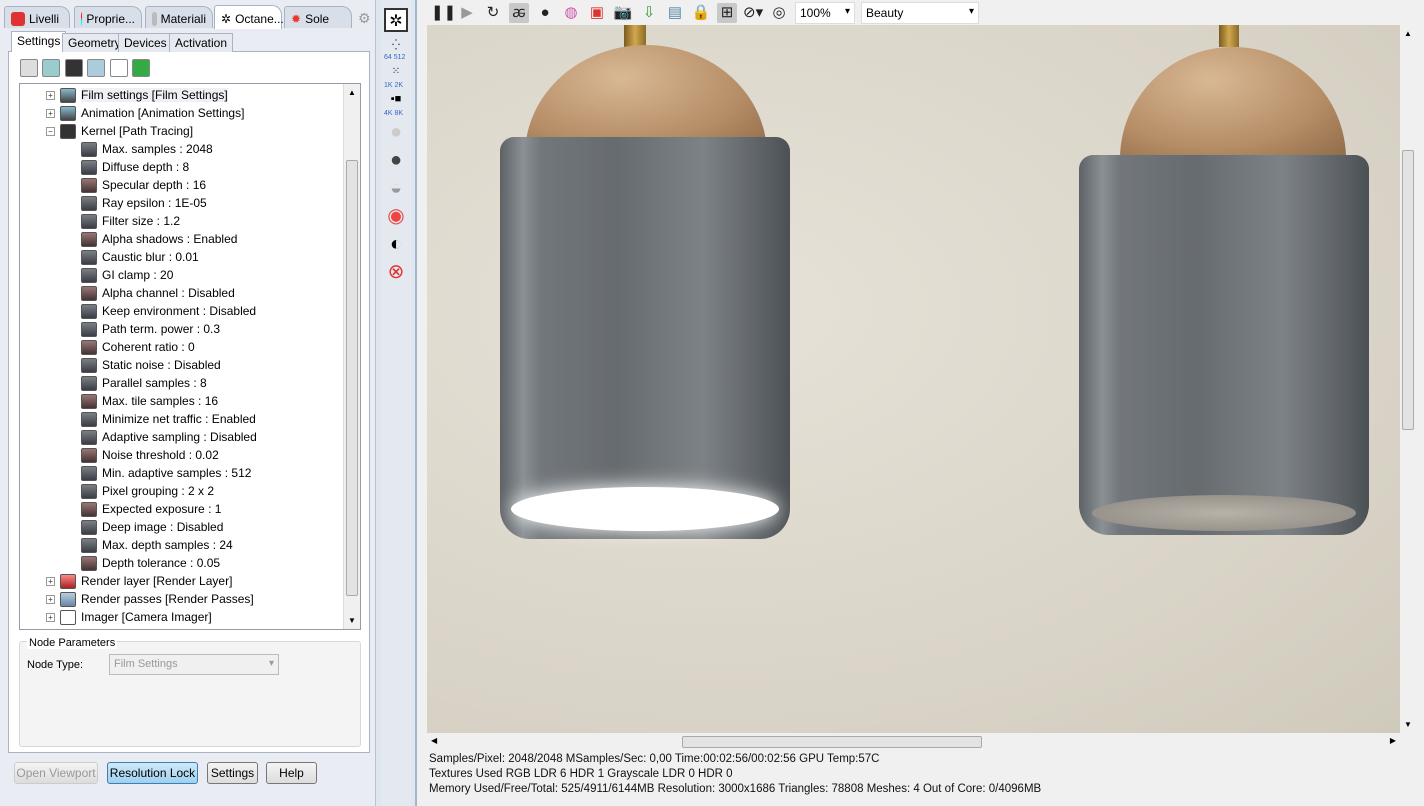 Image resolution: width=1424 pixels, height=806 pixels. Describe the element at coordinates (39, 41) in the screenshot. I see `tab-settings: Settings` at that location.